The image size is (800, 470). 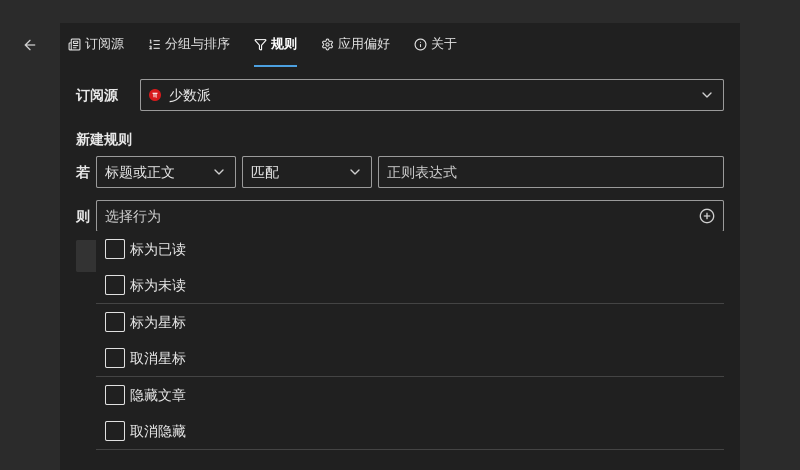 I want to click on tab: 分组与排序, so click(x=189, y=45).